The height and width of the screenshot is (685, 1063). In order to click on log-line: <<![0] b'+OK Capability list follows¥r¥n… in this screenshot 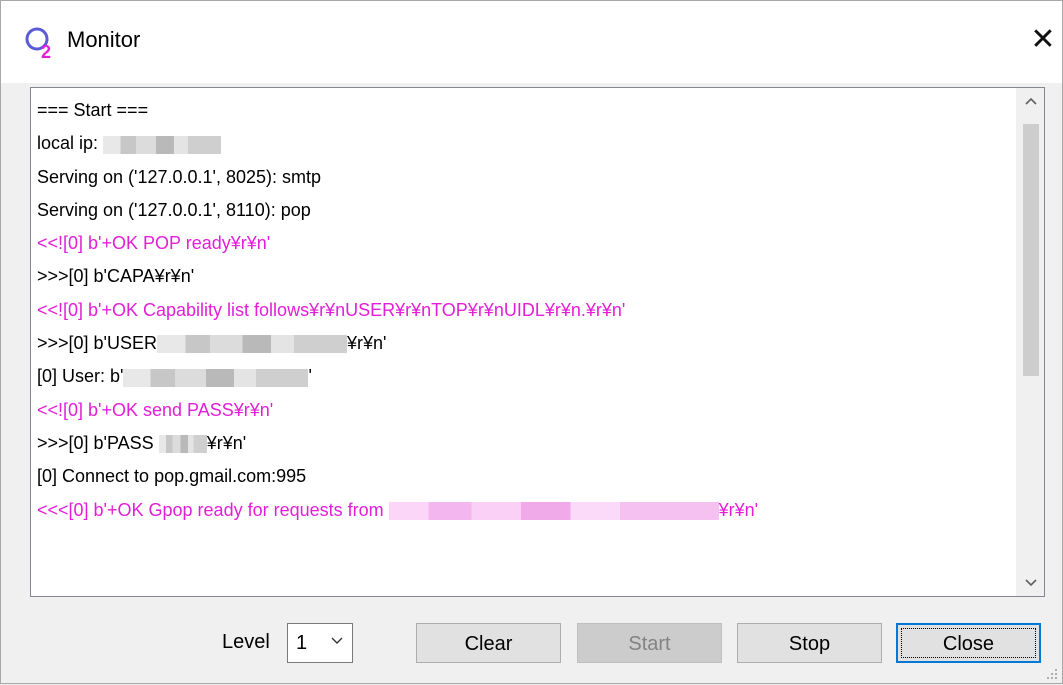, I will do `click(525, 310)`.